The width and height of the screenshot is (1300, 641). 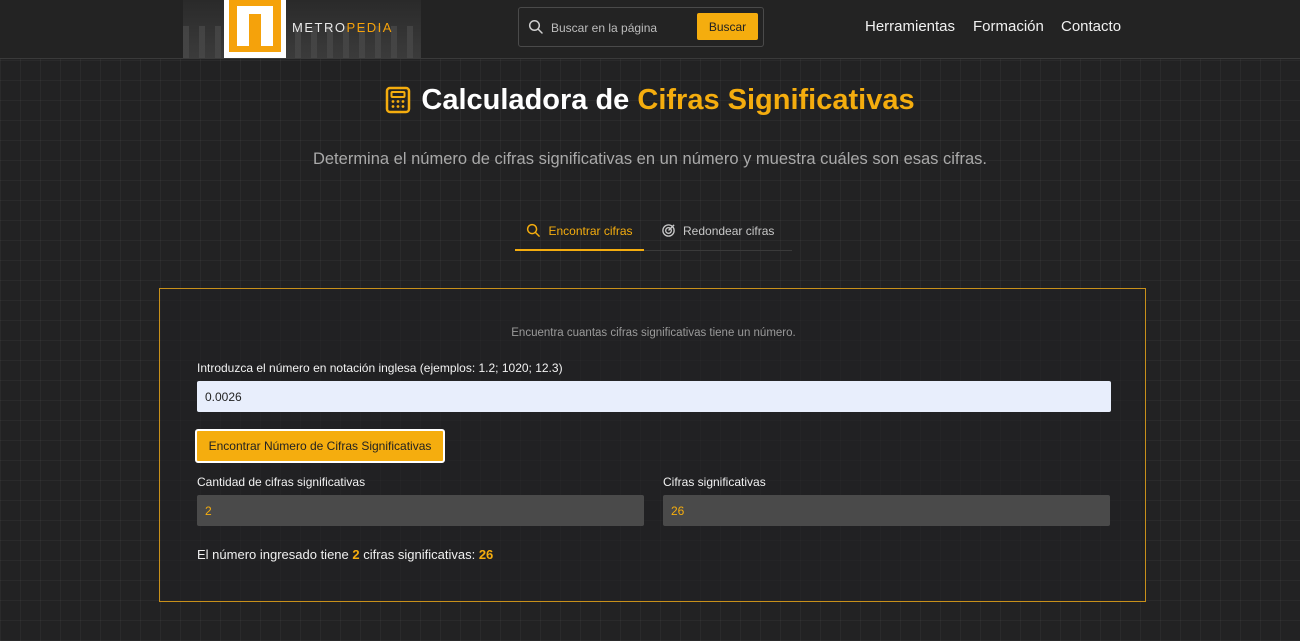 What do you see at coordinates (420, 510) in the screenshot?
I see `count-output: 2` at bounding box center [420, 510].